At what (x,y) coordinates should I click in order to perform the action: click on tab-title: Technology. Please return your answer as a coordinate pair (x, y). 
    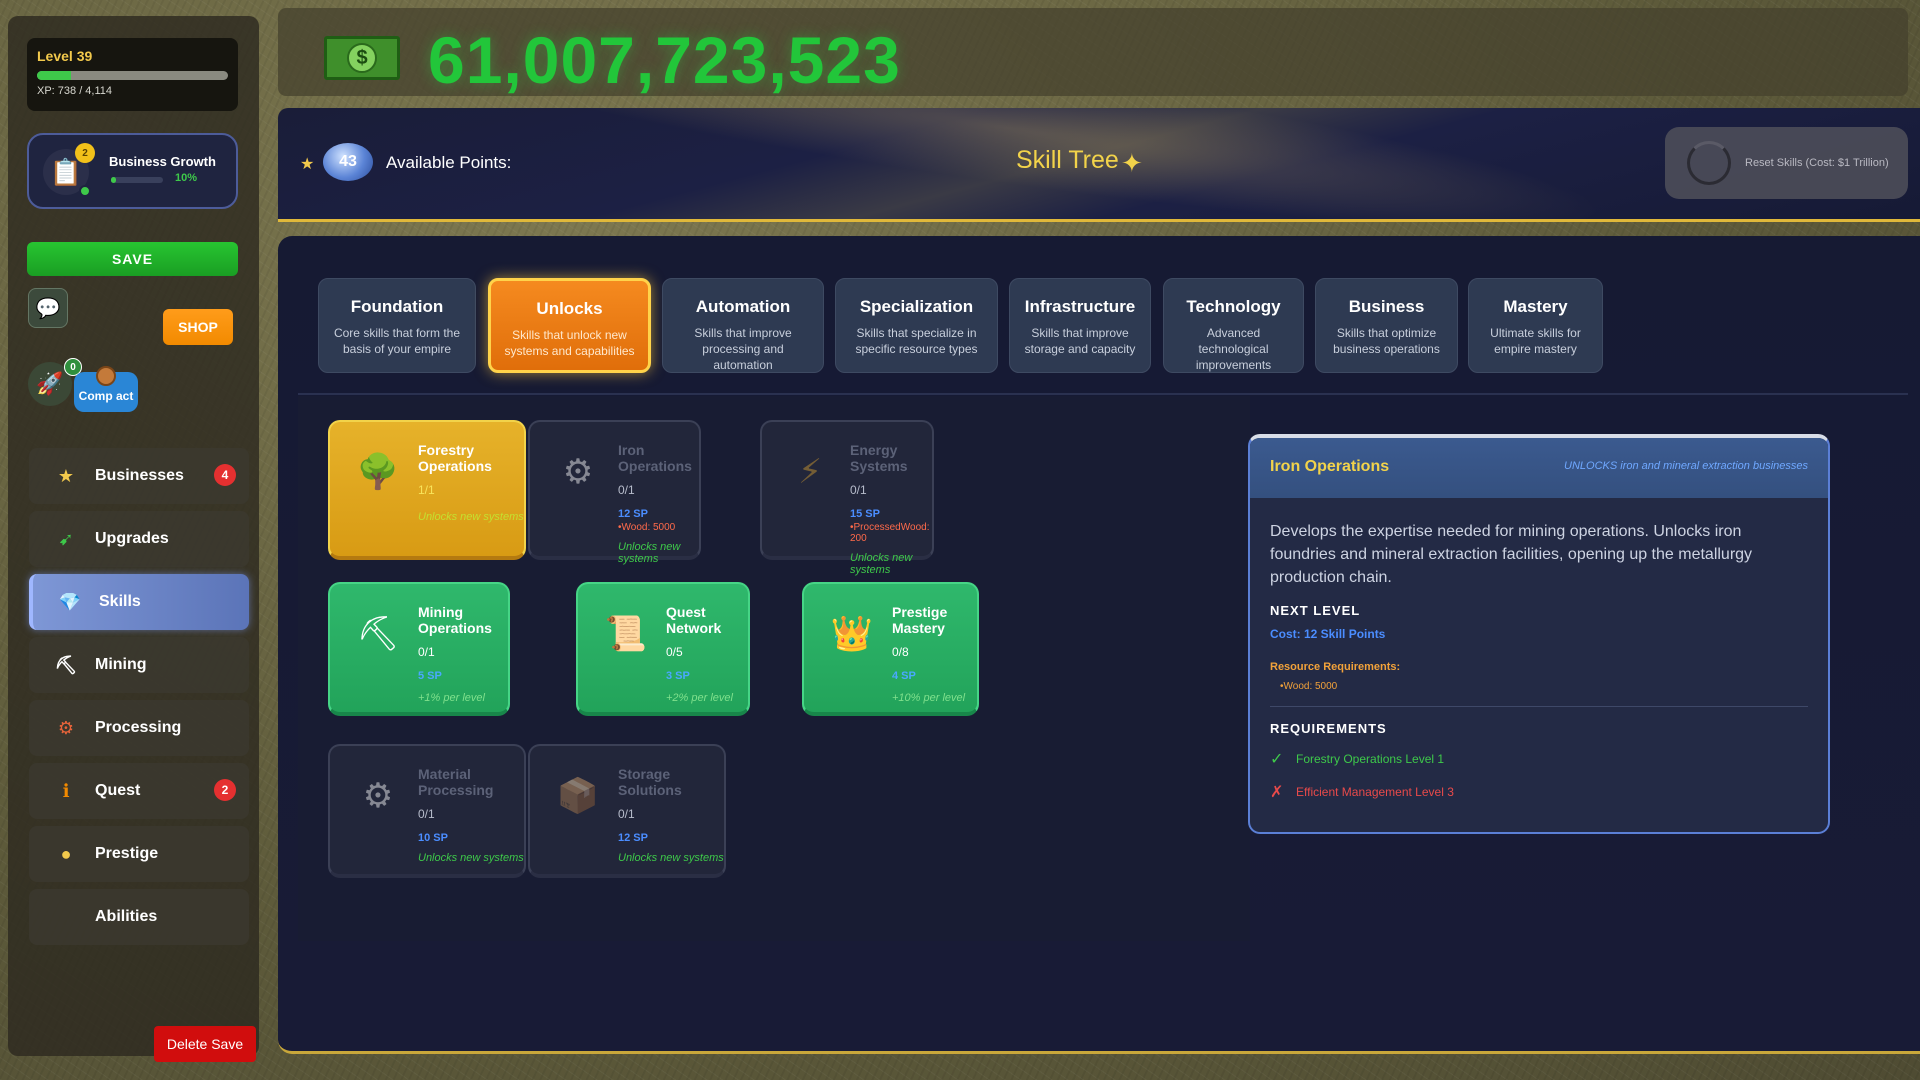
    Looking at the image, I should click on (1233, 306).